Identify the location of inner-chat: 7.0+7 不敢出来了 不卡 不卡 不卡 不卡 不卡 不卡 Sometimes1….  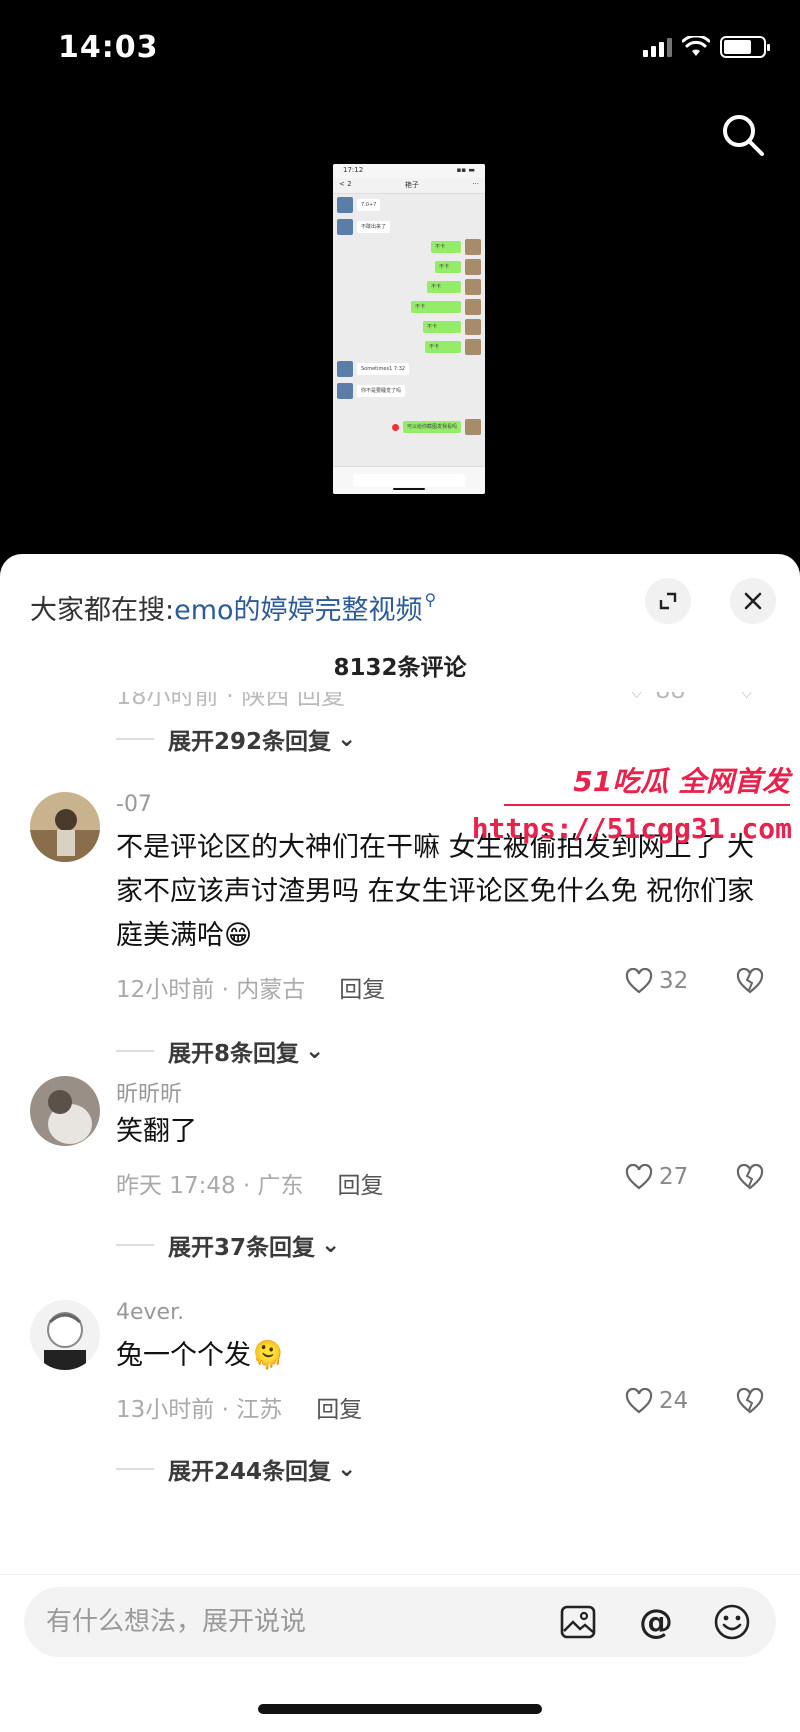
(409, 329).